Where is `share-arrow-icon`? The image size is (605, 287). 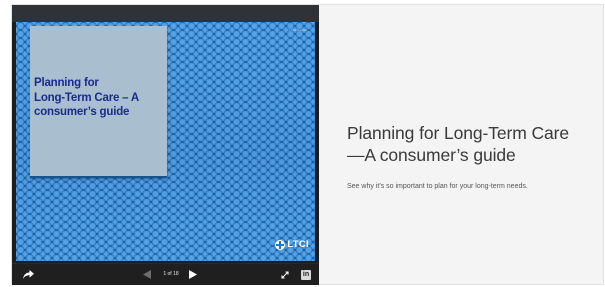
share-arrow-icon is located at coordinates (28, 274).